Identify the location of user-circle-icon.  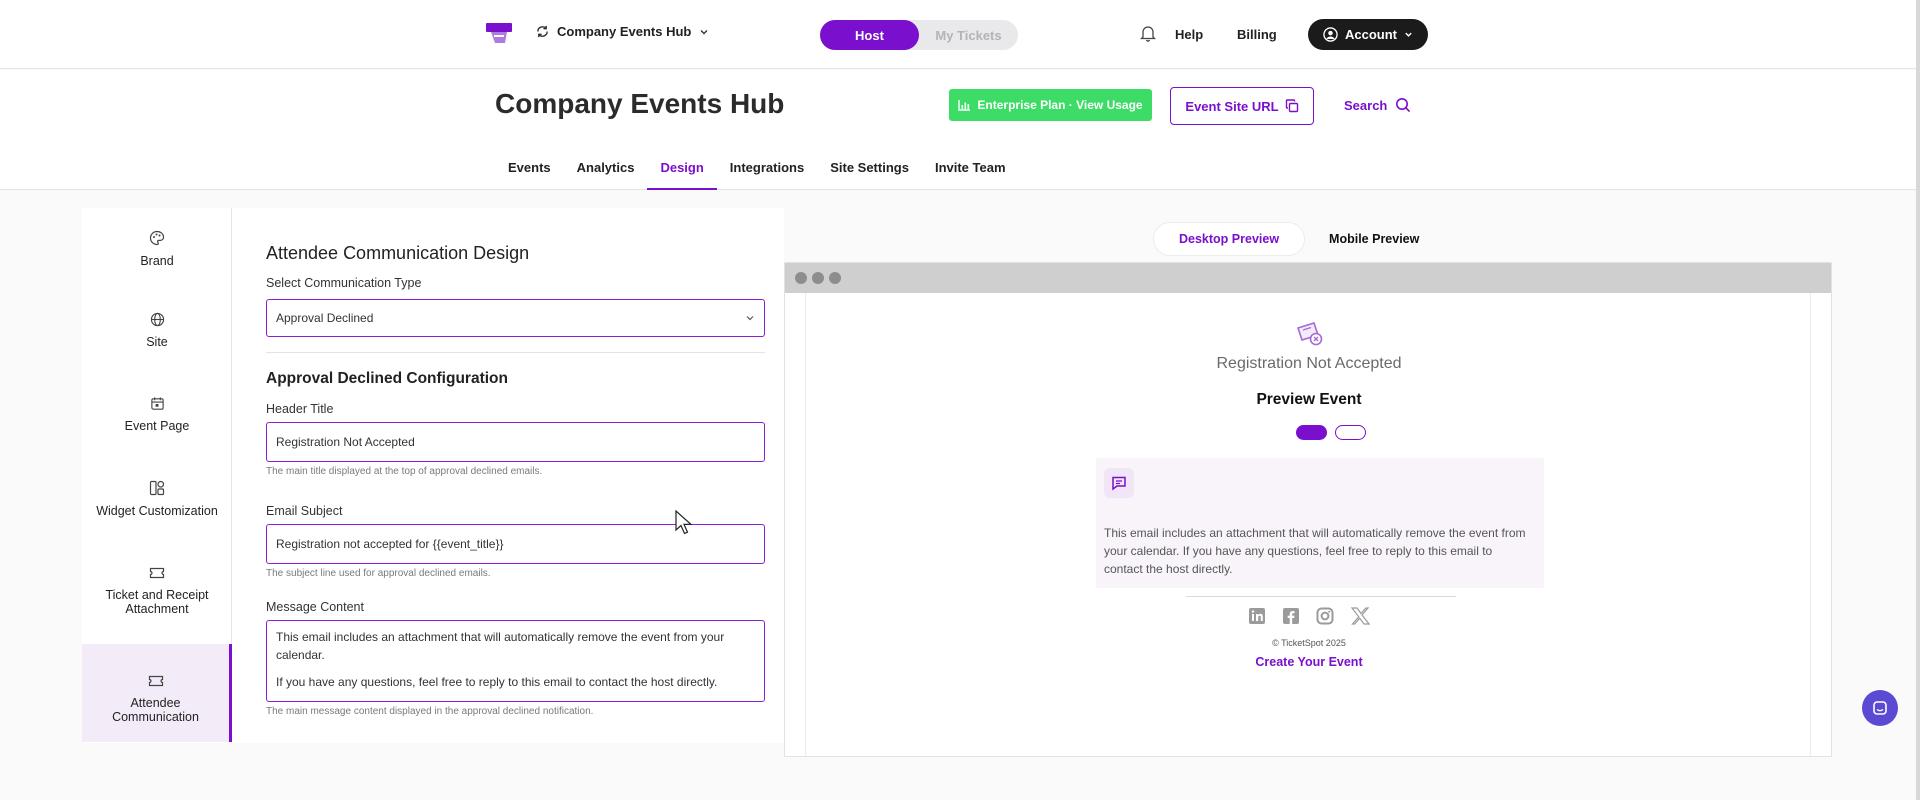
(1330, 34).